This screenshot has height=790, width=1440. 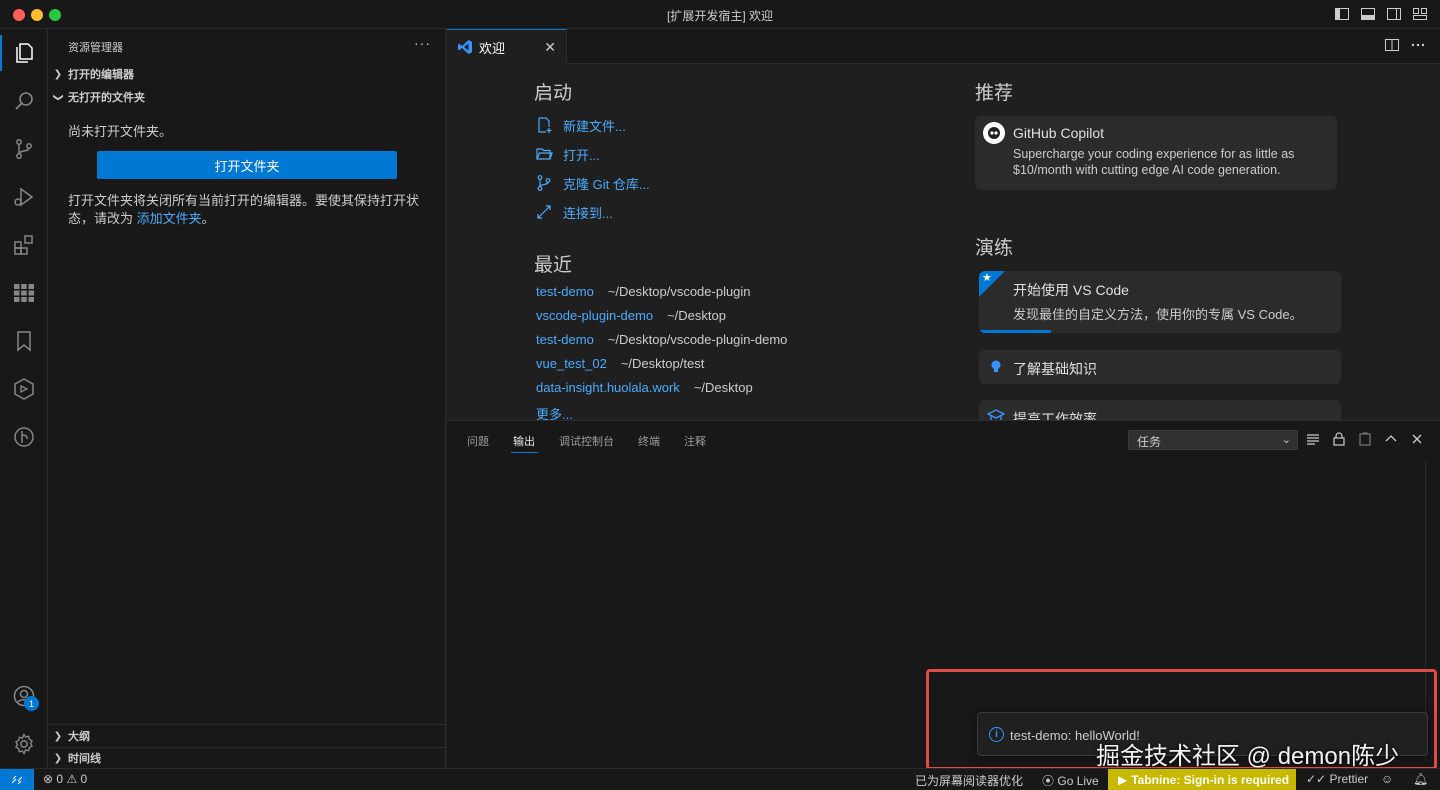 I want to click on remote-explorer-icon, so click(x=24, y=389).